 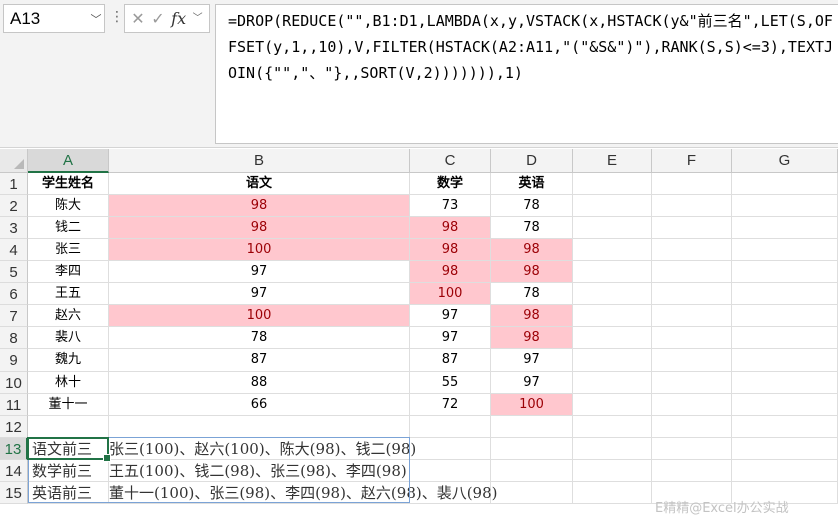 What do you see at coordinates (450, 360) in the screenshot?
I see `score-cell-math: 87` at bounding box center [450, 360].